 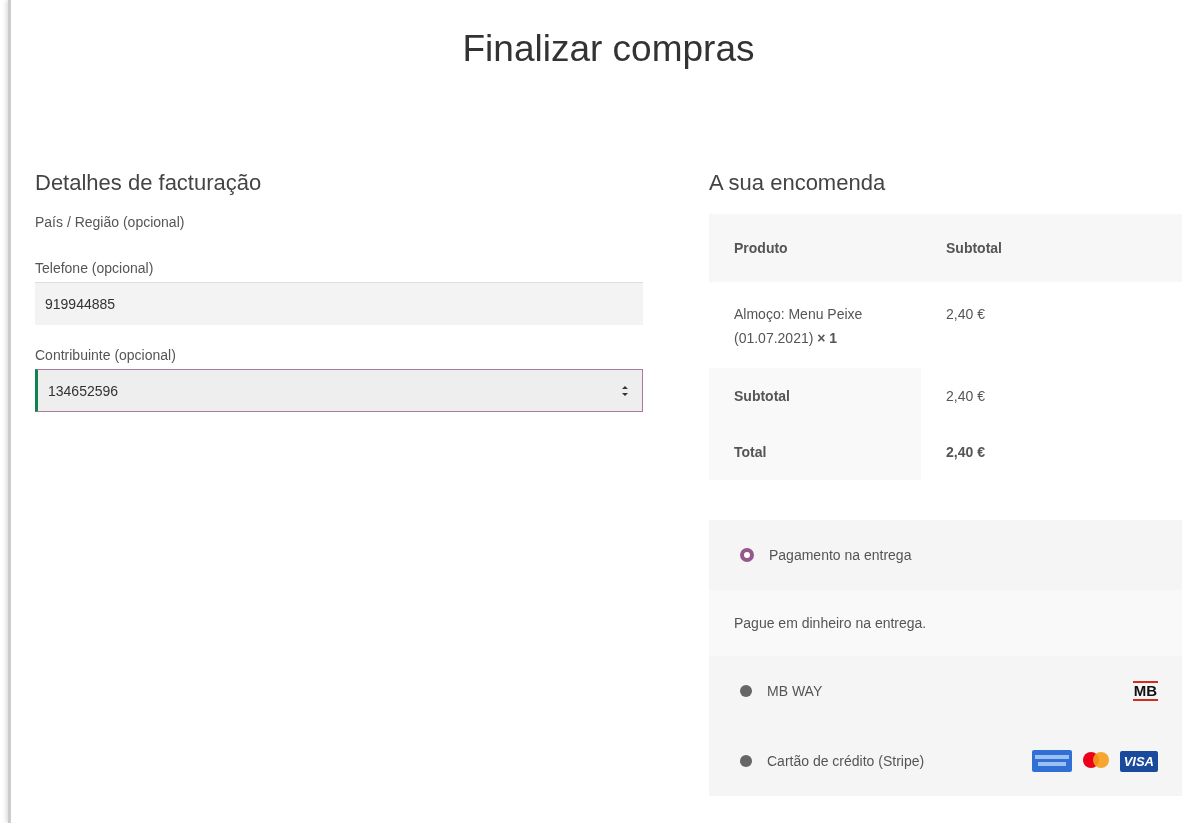 What do you see at coordinates (761, 248) in the screenshot?
I see `column-header: Produto` at bounding box center [761, 248].